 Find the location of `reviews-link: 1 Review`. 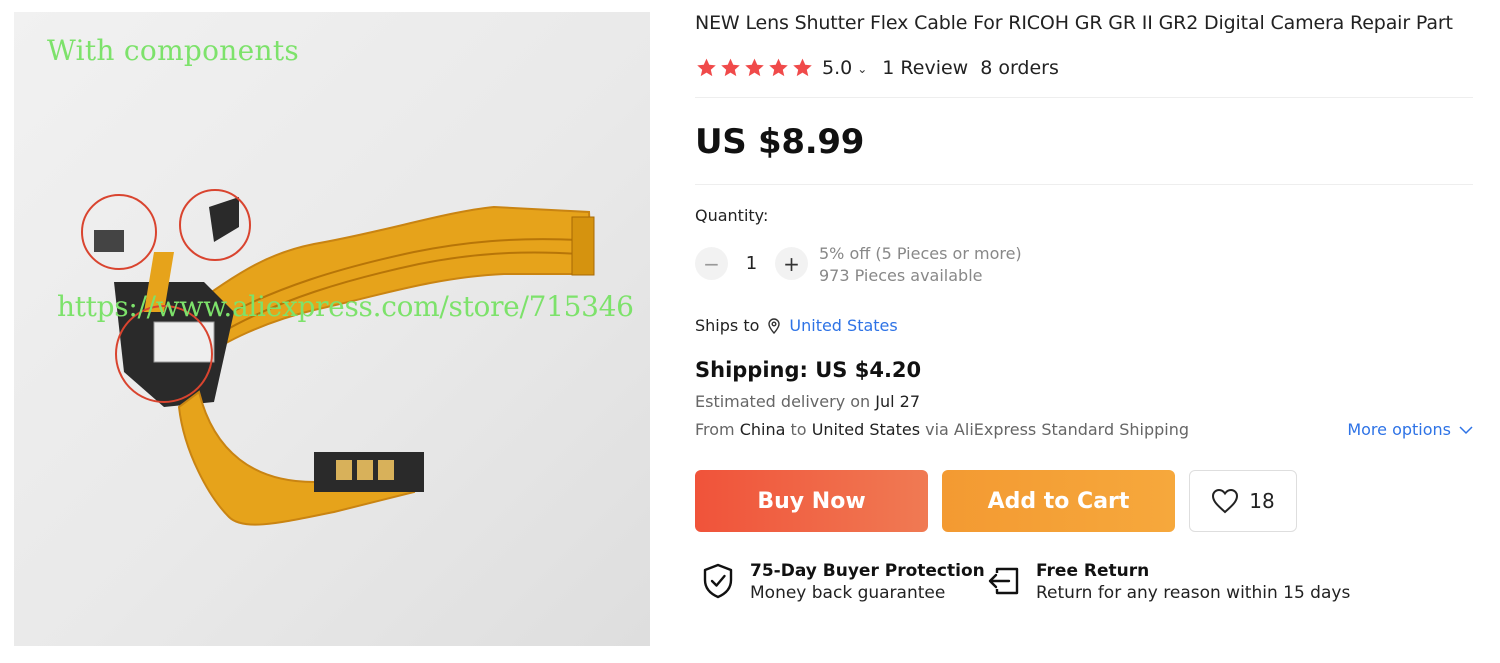

reviews-link: 1 Review is located at coordinates (925, 68).